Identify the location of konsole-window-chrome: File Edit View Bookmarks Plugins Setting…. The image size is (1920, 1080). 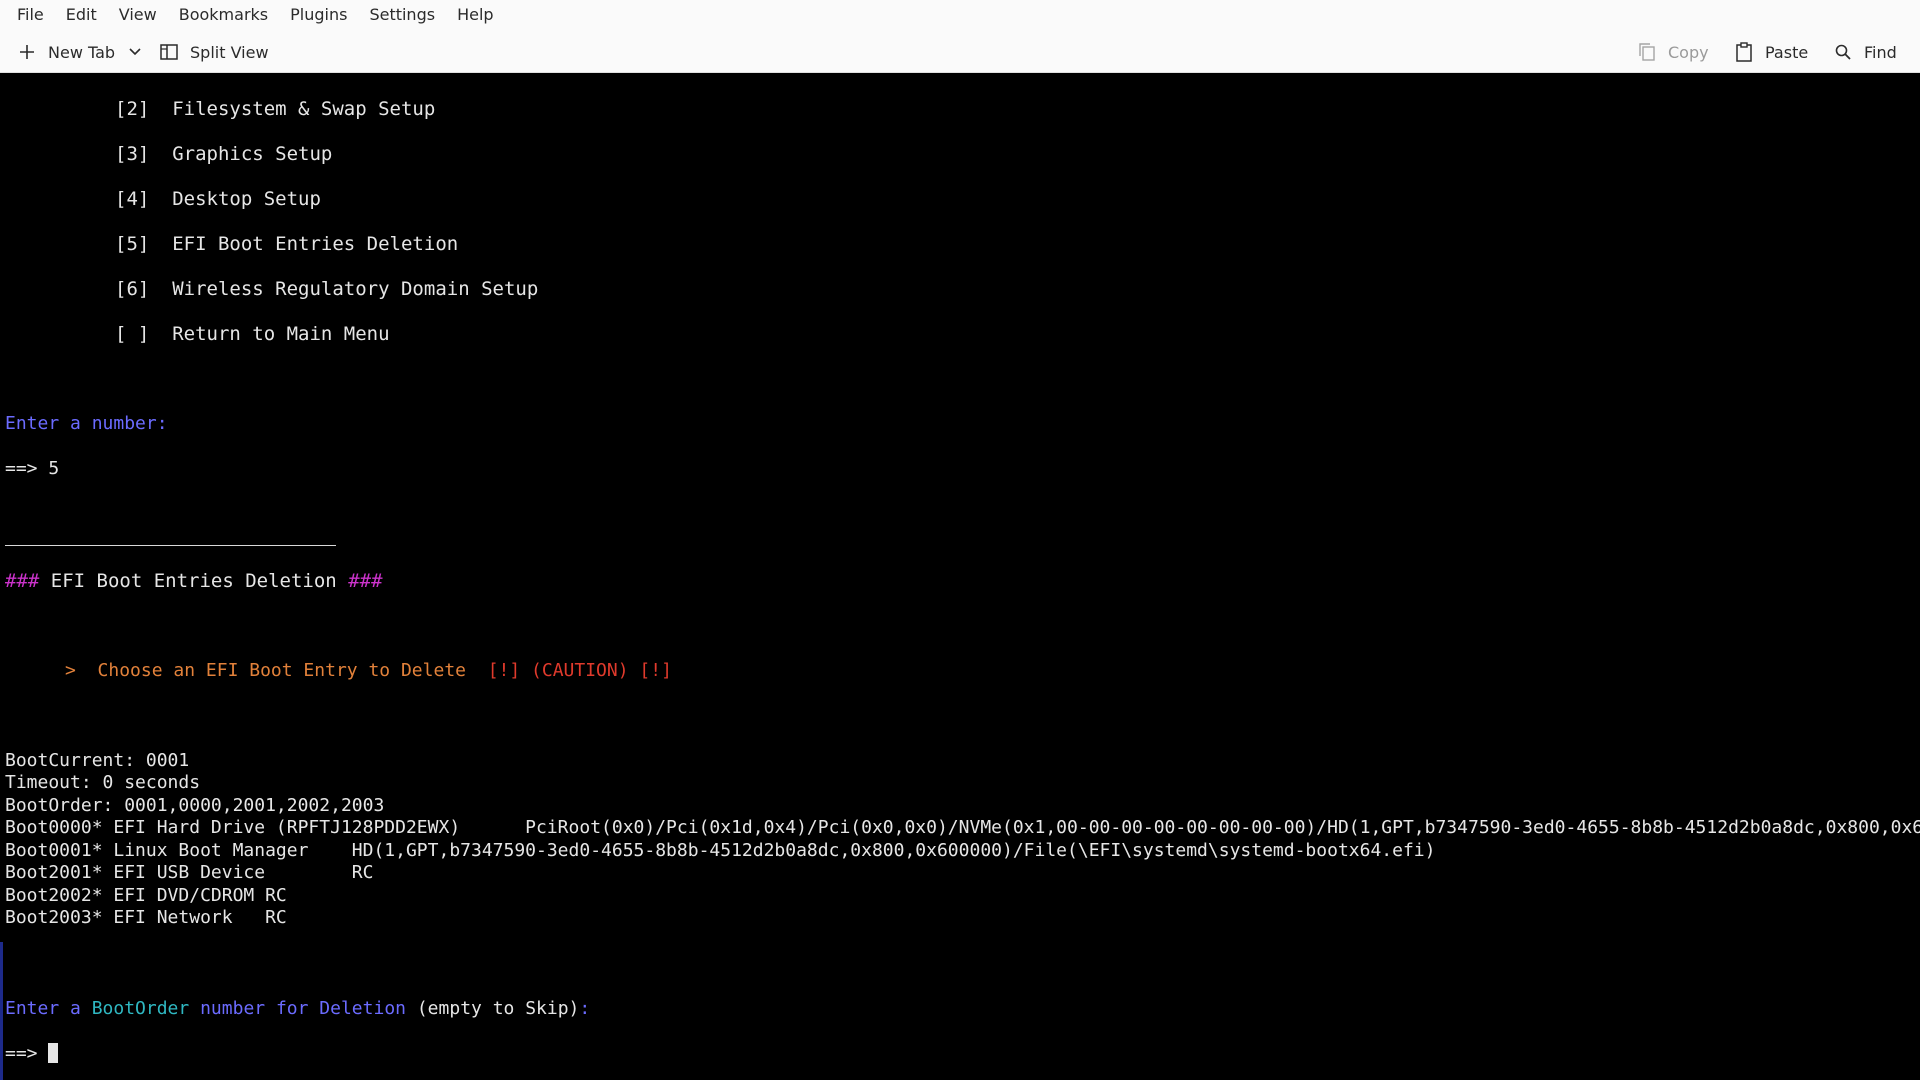
(960, 36).